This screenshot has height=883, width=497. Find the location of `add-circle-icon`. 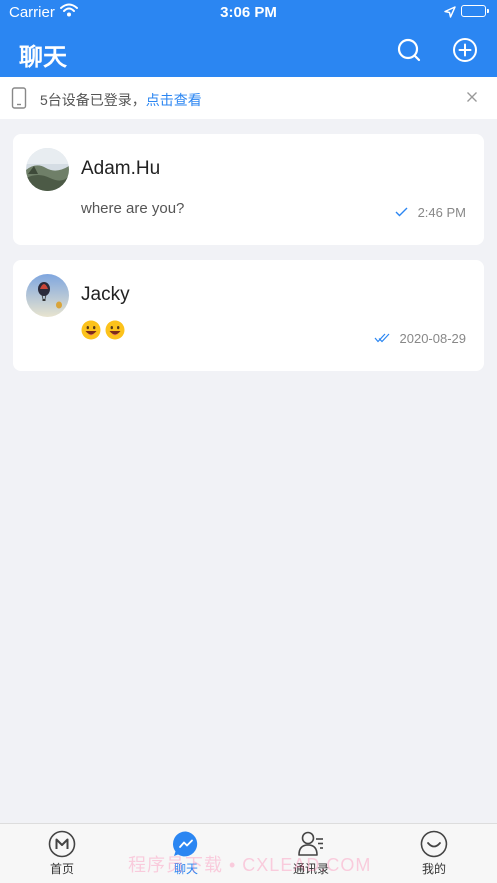

add-circle-icon is located at coordinates (465, 50).